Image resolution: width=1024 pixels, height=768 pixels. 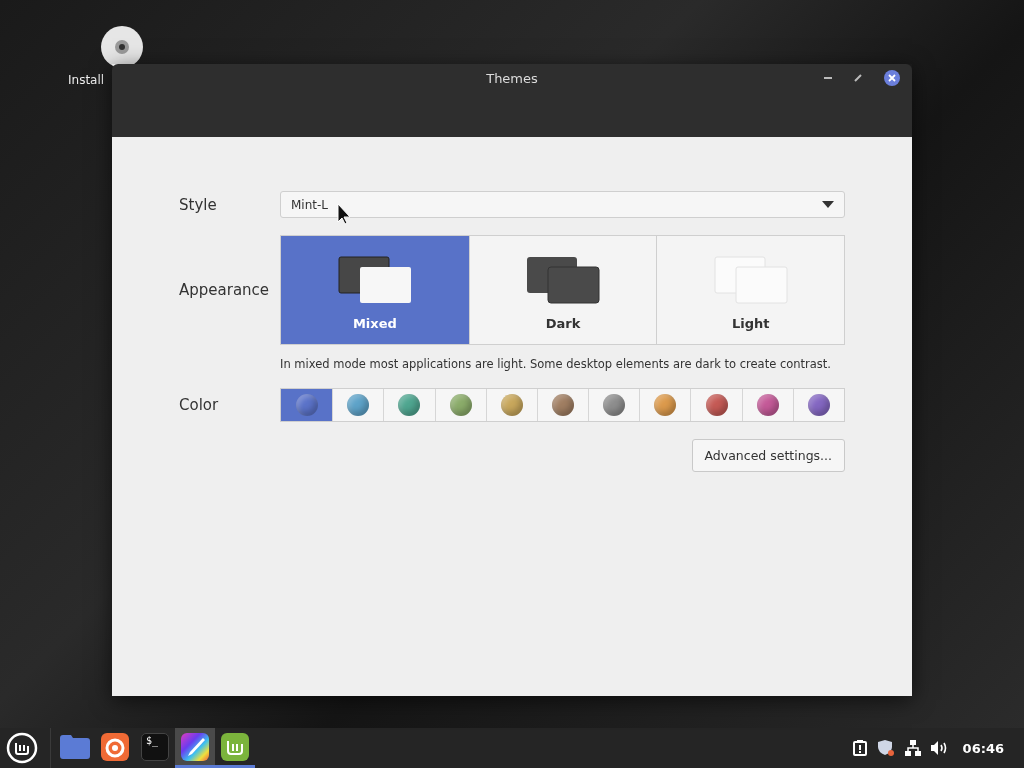 I want to click on disc-icon, so click(x=122, y=47).